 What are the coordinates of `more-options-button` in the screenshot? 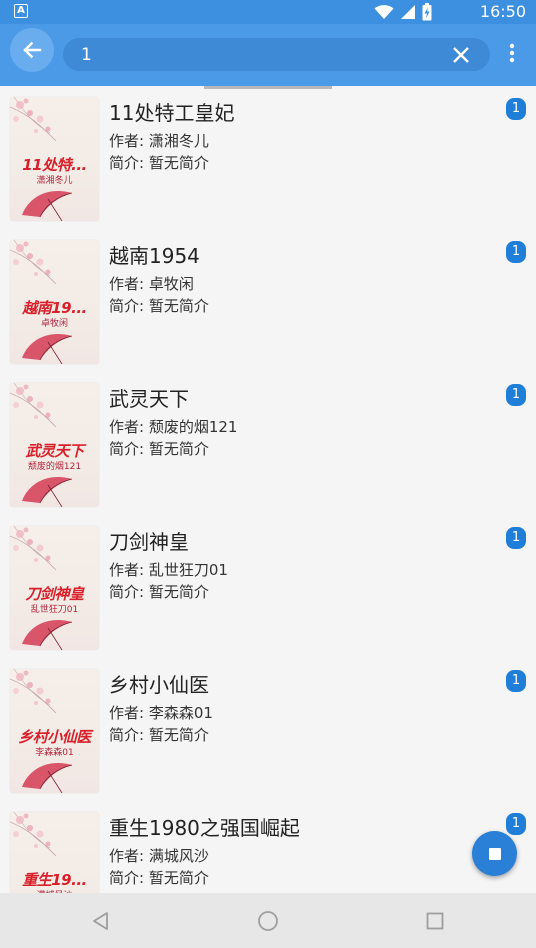 It's located at (512, 53).